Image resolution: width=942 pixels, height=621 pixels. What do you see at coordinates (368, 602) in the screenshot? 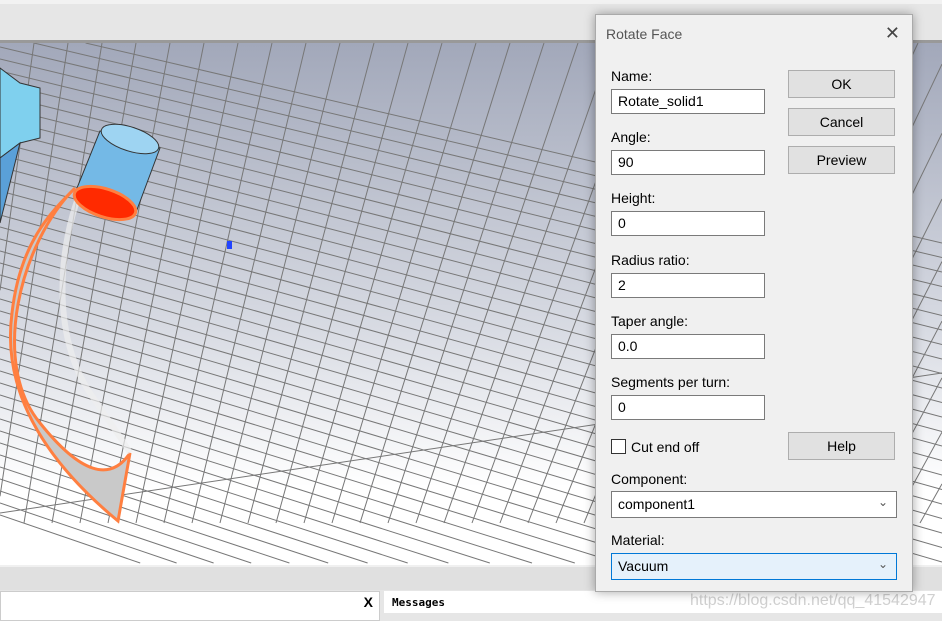
I see `close-icon: X` at bounding box center [368, 602].